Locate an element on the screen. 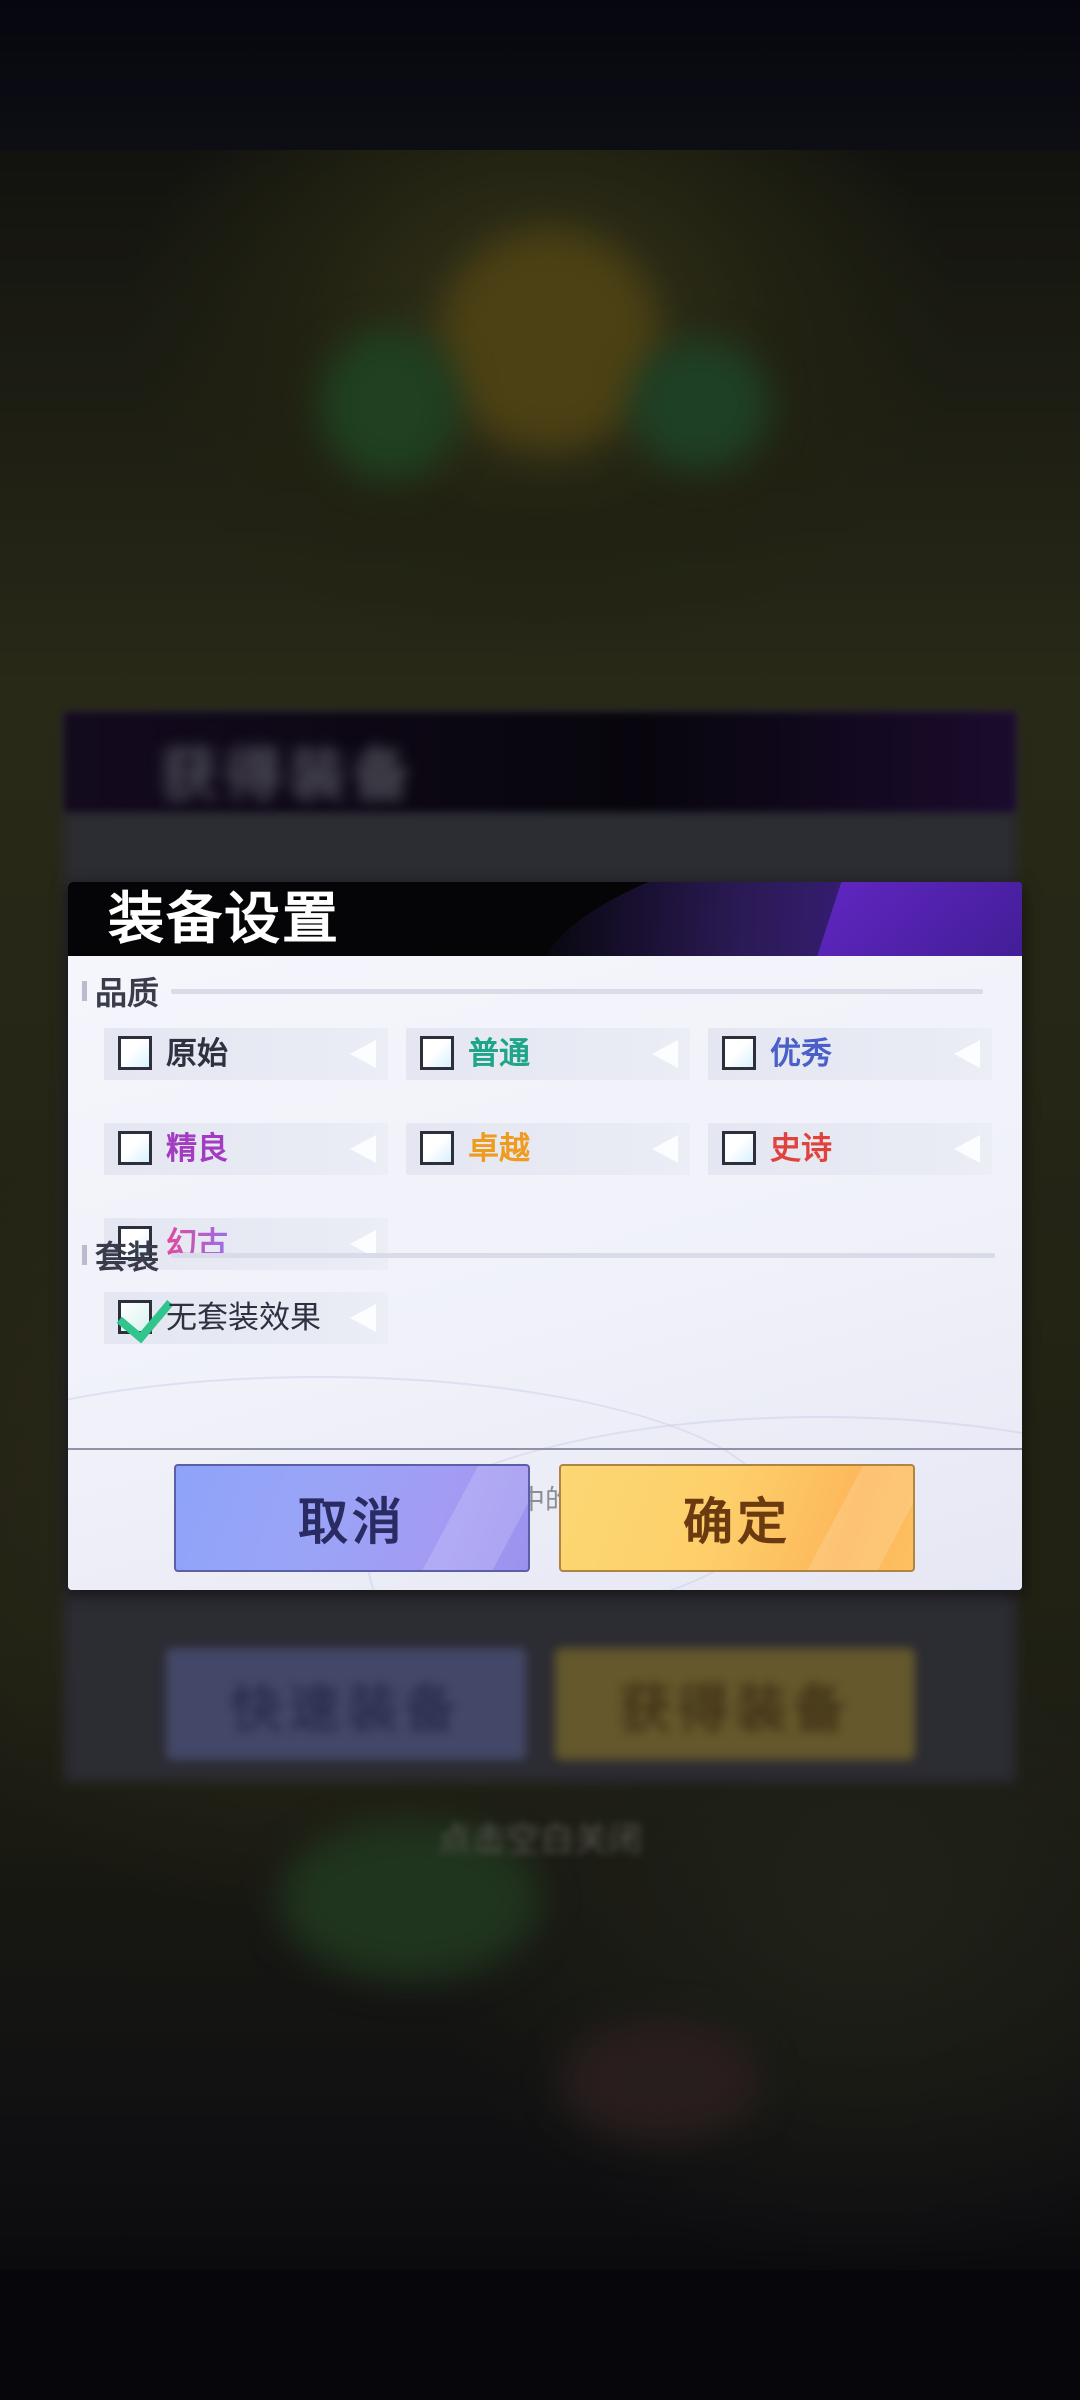  quality-option-label: 优秀 is located at coordinates (801, 1054).